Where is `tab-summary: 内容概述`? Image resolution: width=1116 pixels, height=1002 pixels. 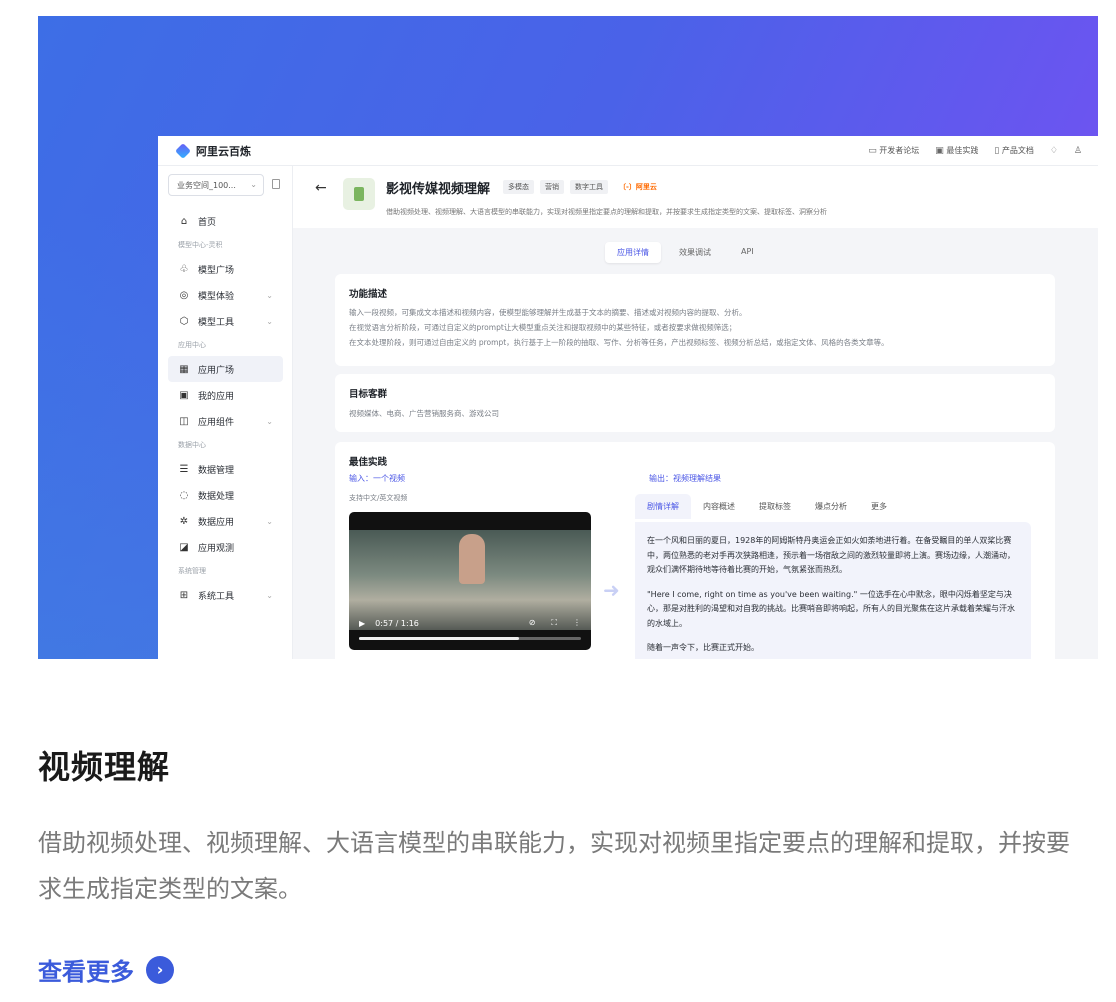
tab-summary: 内容概述 is located at coordinates (719, 506).